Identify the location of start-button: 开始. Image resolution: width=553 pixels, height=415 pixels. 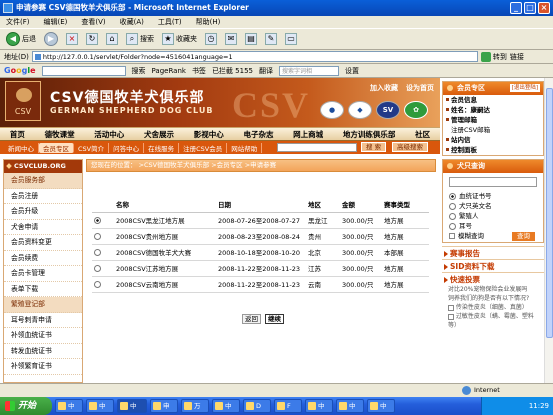
(26, 406).